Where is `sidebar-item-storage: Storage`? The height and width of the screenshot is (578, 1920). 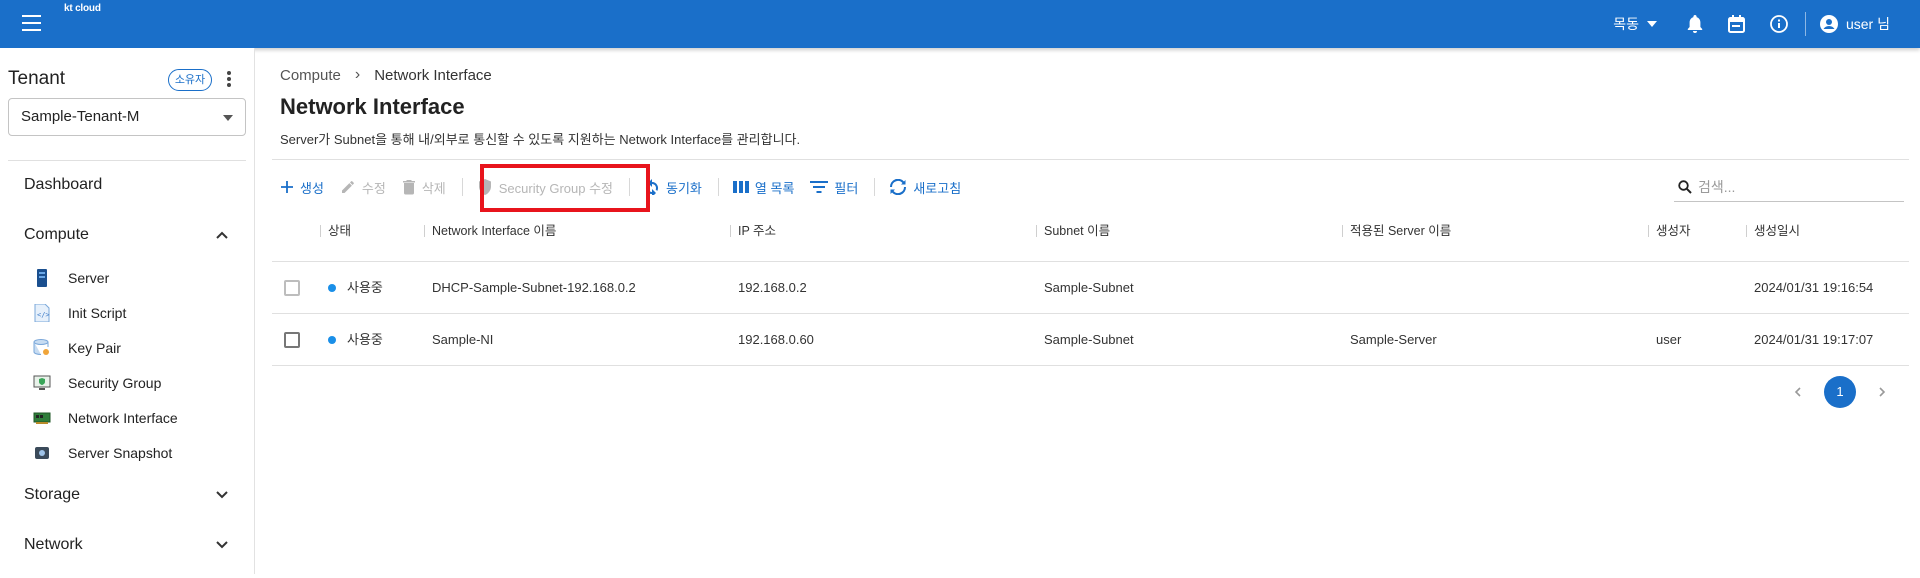 sidebar-item-storage: Storage is located at coordinates (52, 495).